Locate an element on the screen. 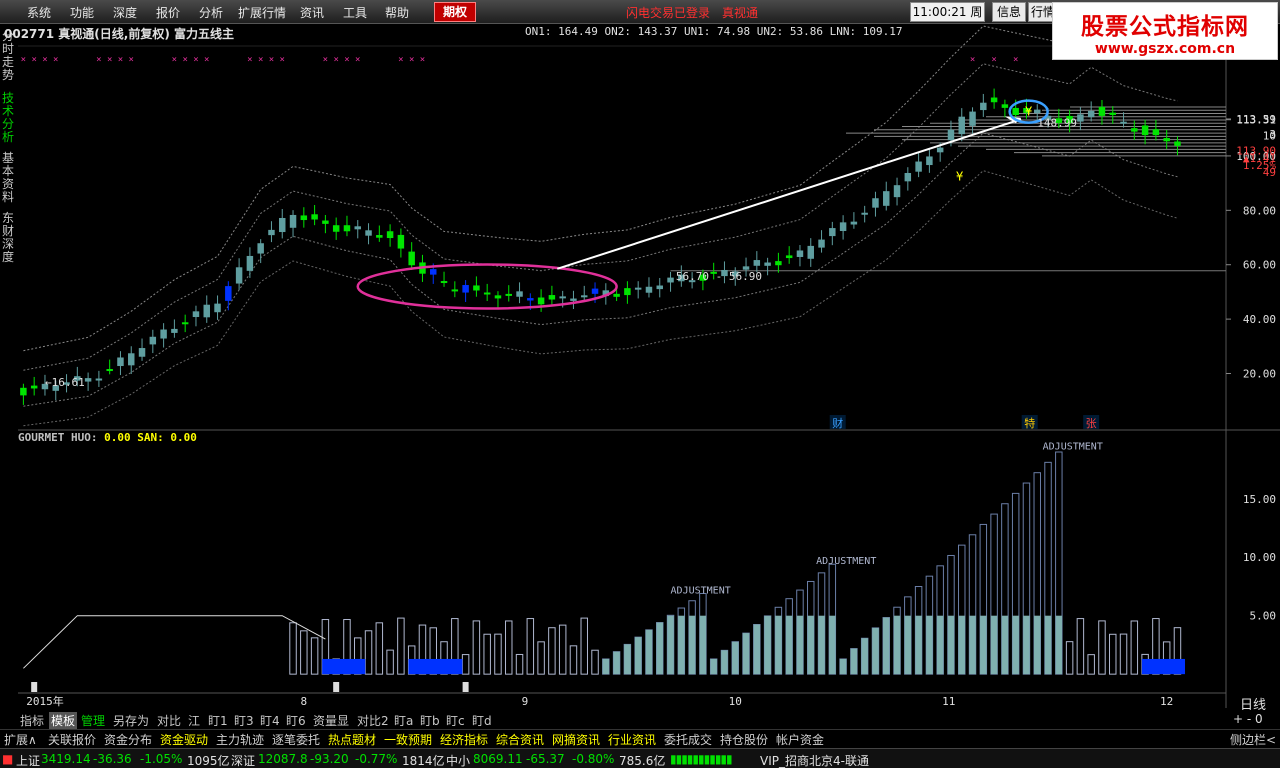 This screenshot has width=1280, height=768. ib-news: 综合资讯 is located at coordinates (520, 739).